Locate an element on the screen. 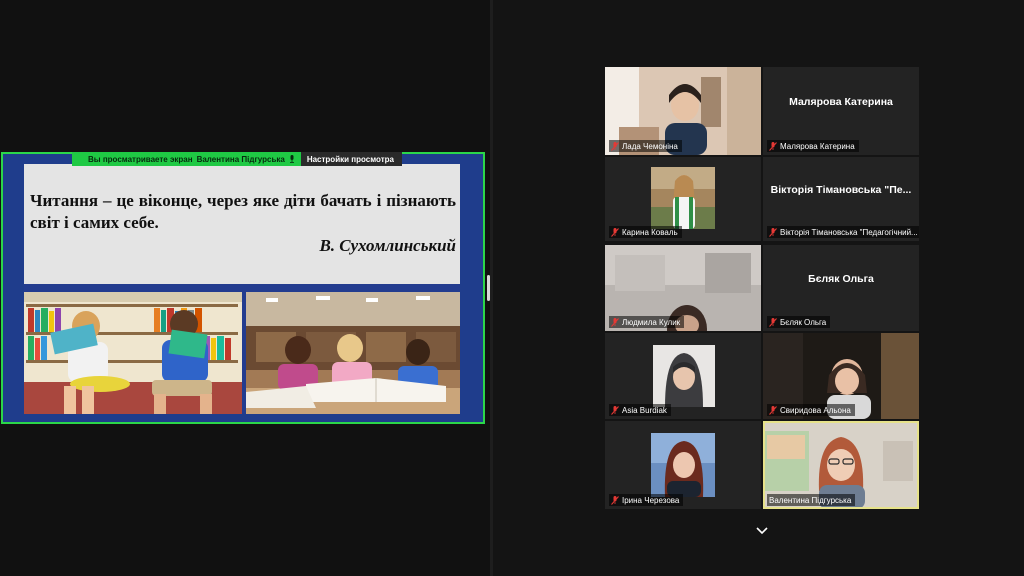 The width and height of the screenshot is (1024, 576). children-reading-photo-left is located at coordinates (133, 353).